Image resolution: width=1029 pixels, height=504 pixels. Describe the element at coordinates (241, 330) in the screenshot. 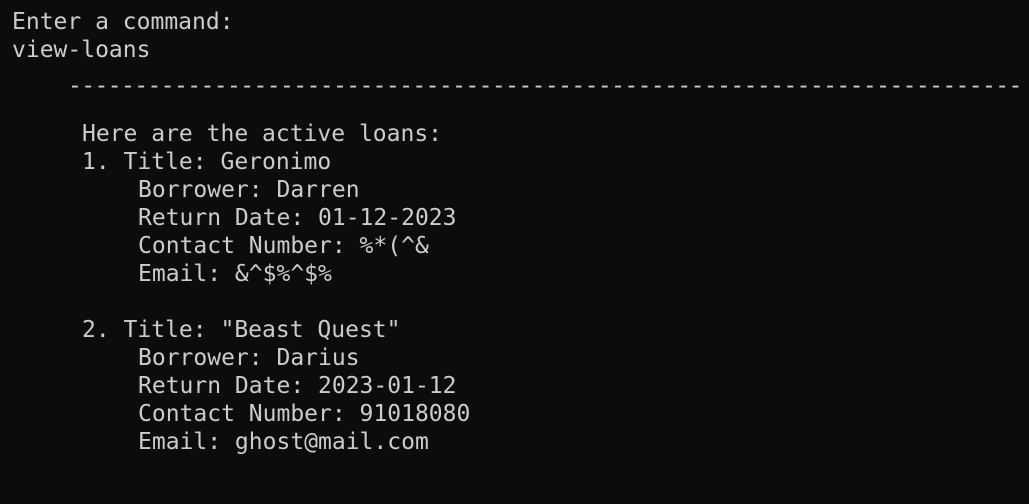

I see `loan-title: 2. Title: "Beast Quest"` at that location.